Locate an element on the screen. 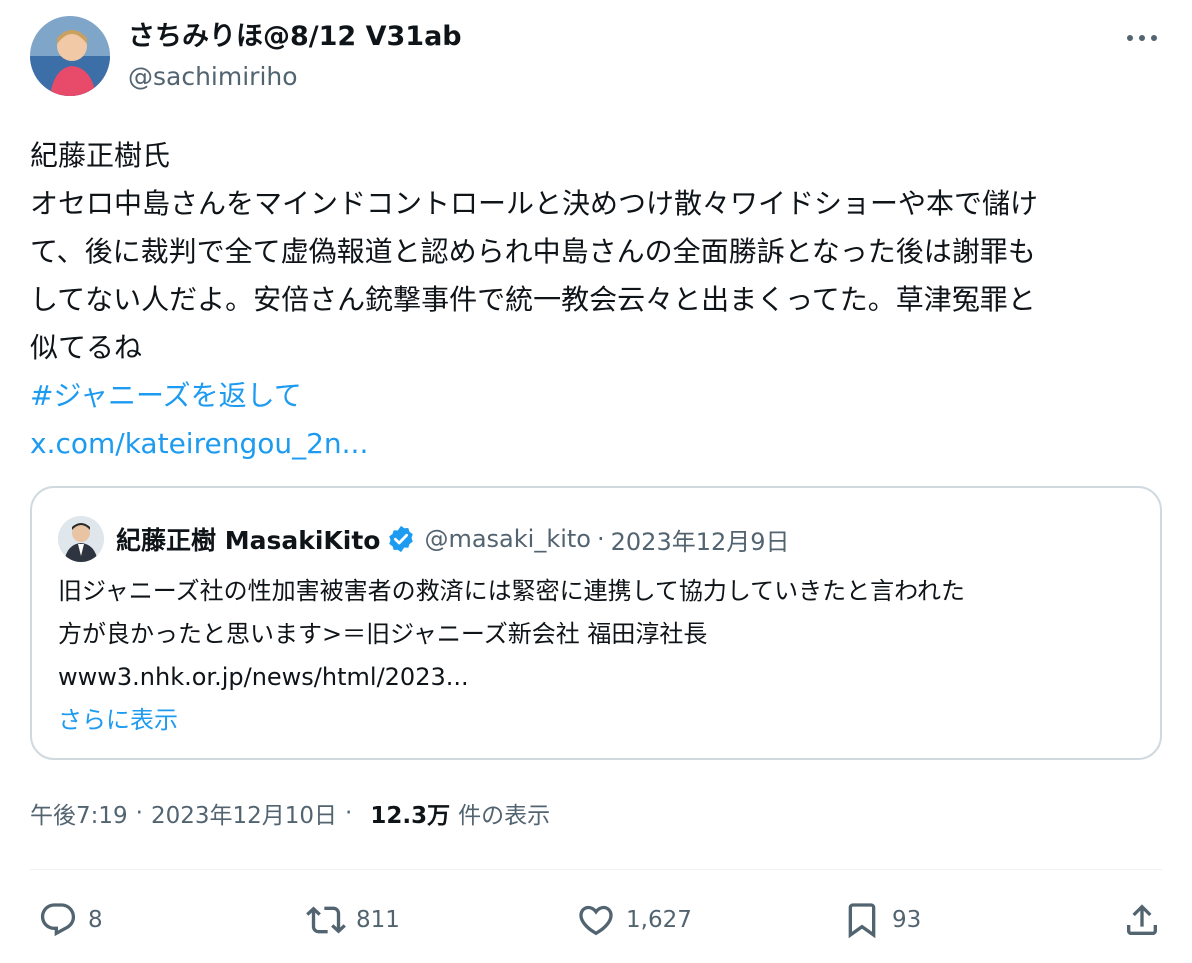 This screenshot has height=963, width=1192. quoted-text-line: 方が良かったと思います>＝旧ジャニーズ新会社 福田淳社長 is located at coordinates (383, 634).